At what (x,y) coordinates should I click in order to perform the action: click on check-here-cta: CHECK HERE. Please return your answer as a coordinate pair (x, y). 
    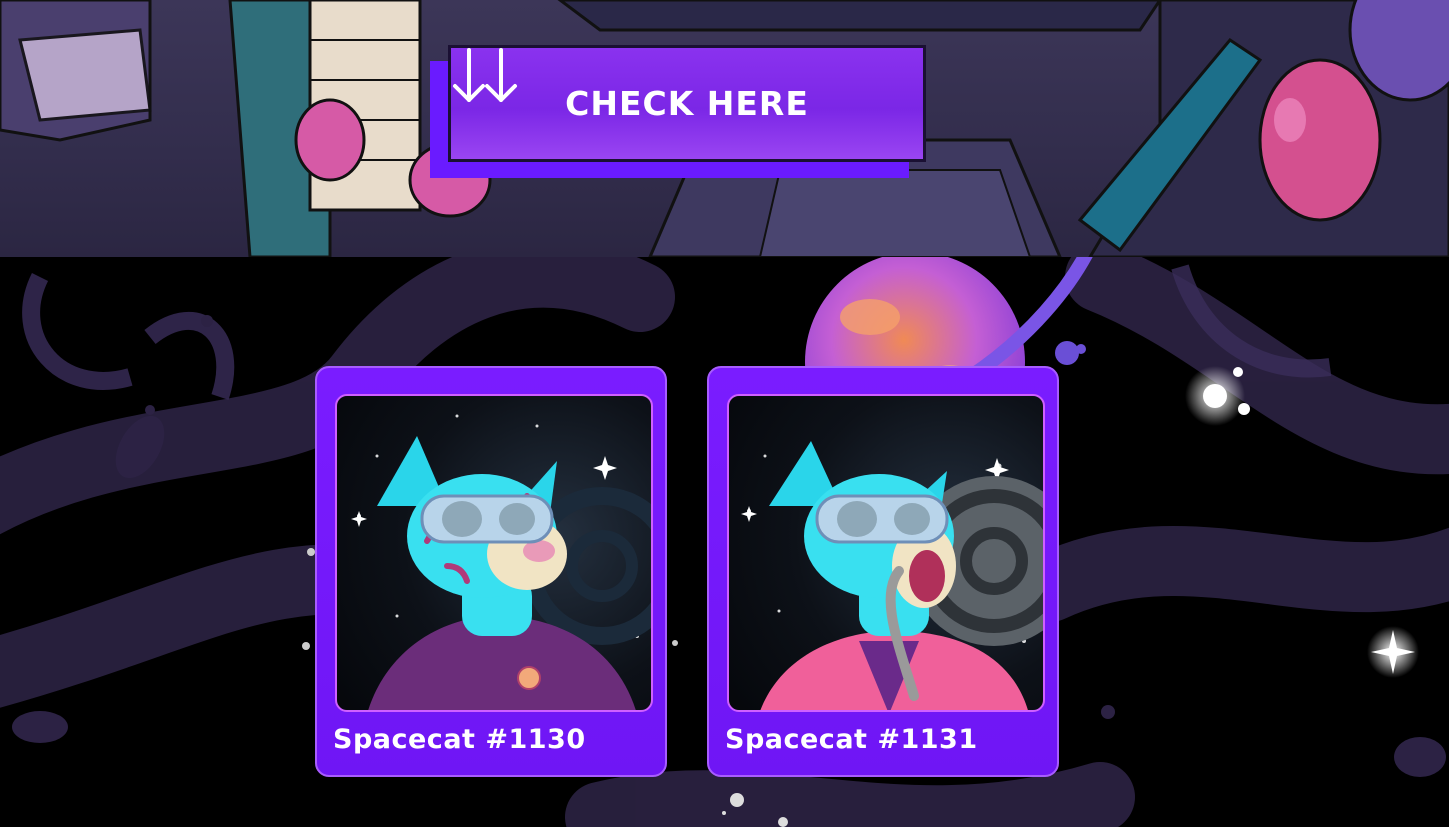
    Looking at the image, I should click on (678, 112).